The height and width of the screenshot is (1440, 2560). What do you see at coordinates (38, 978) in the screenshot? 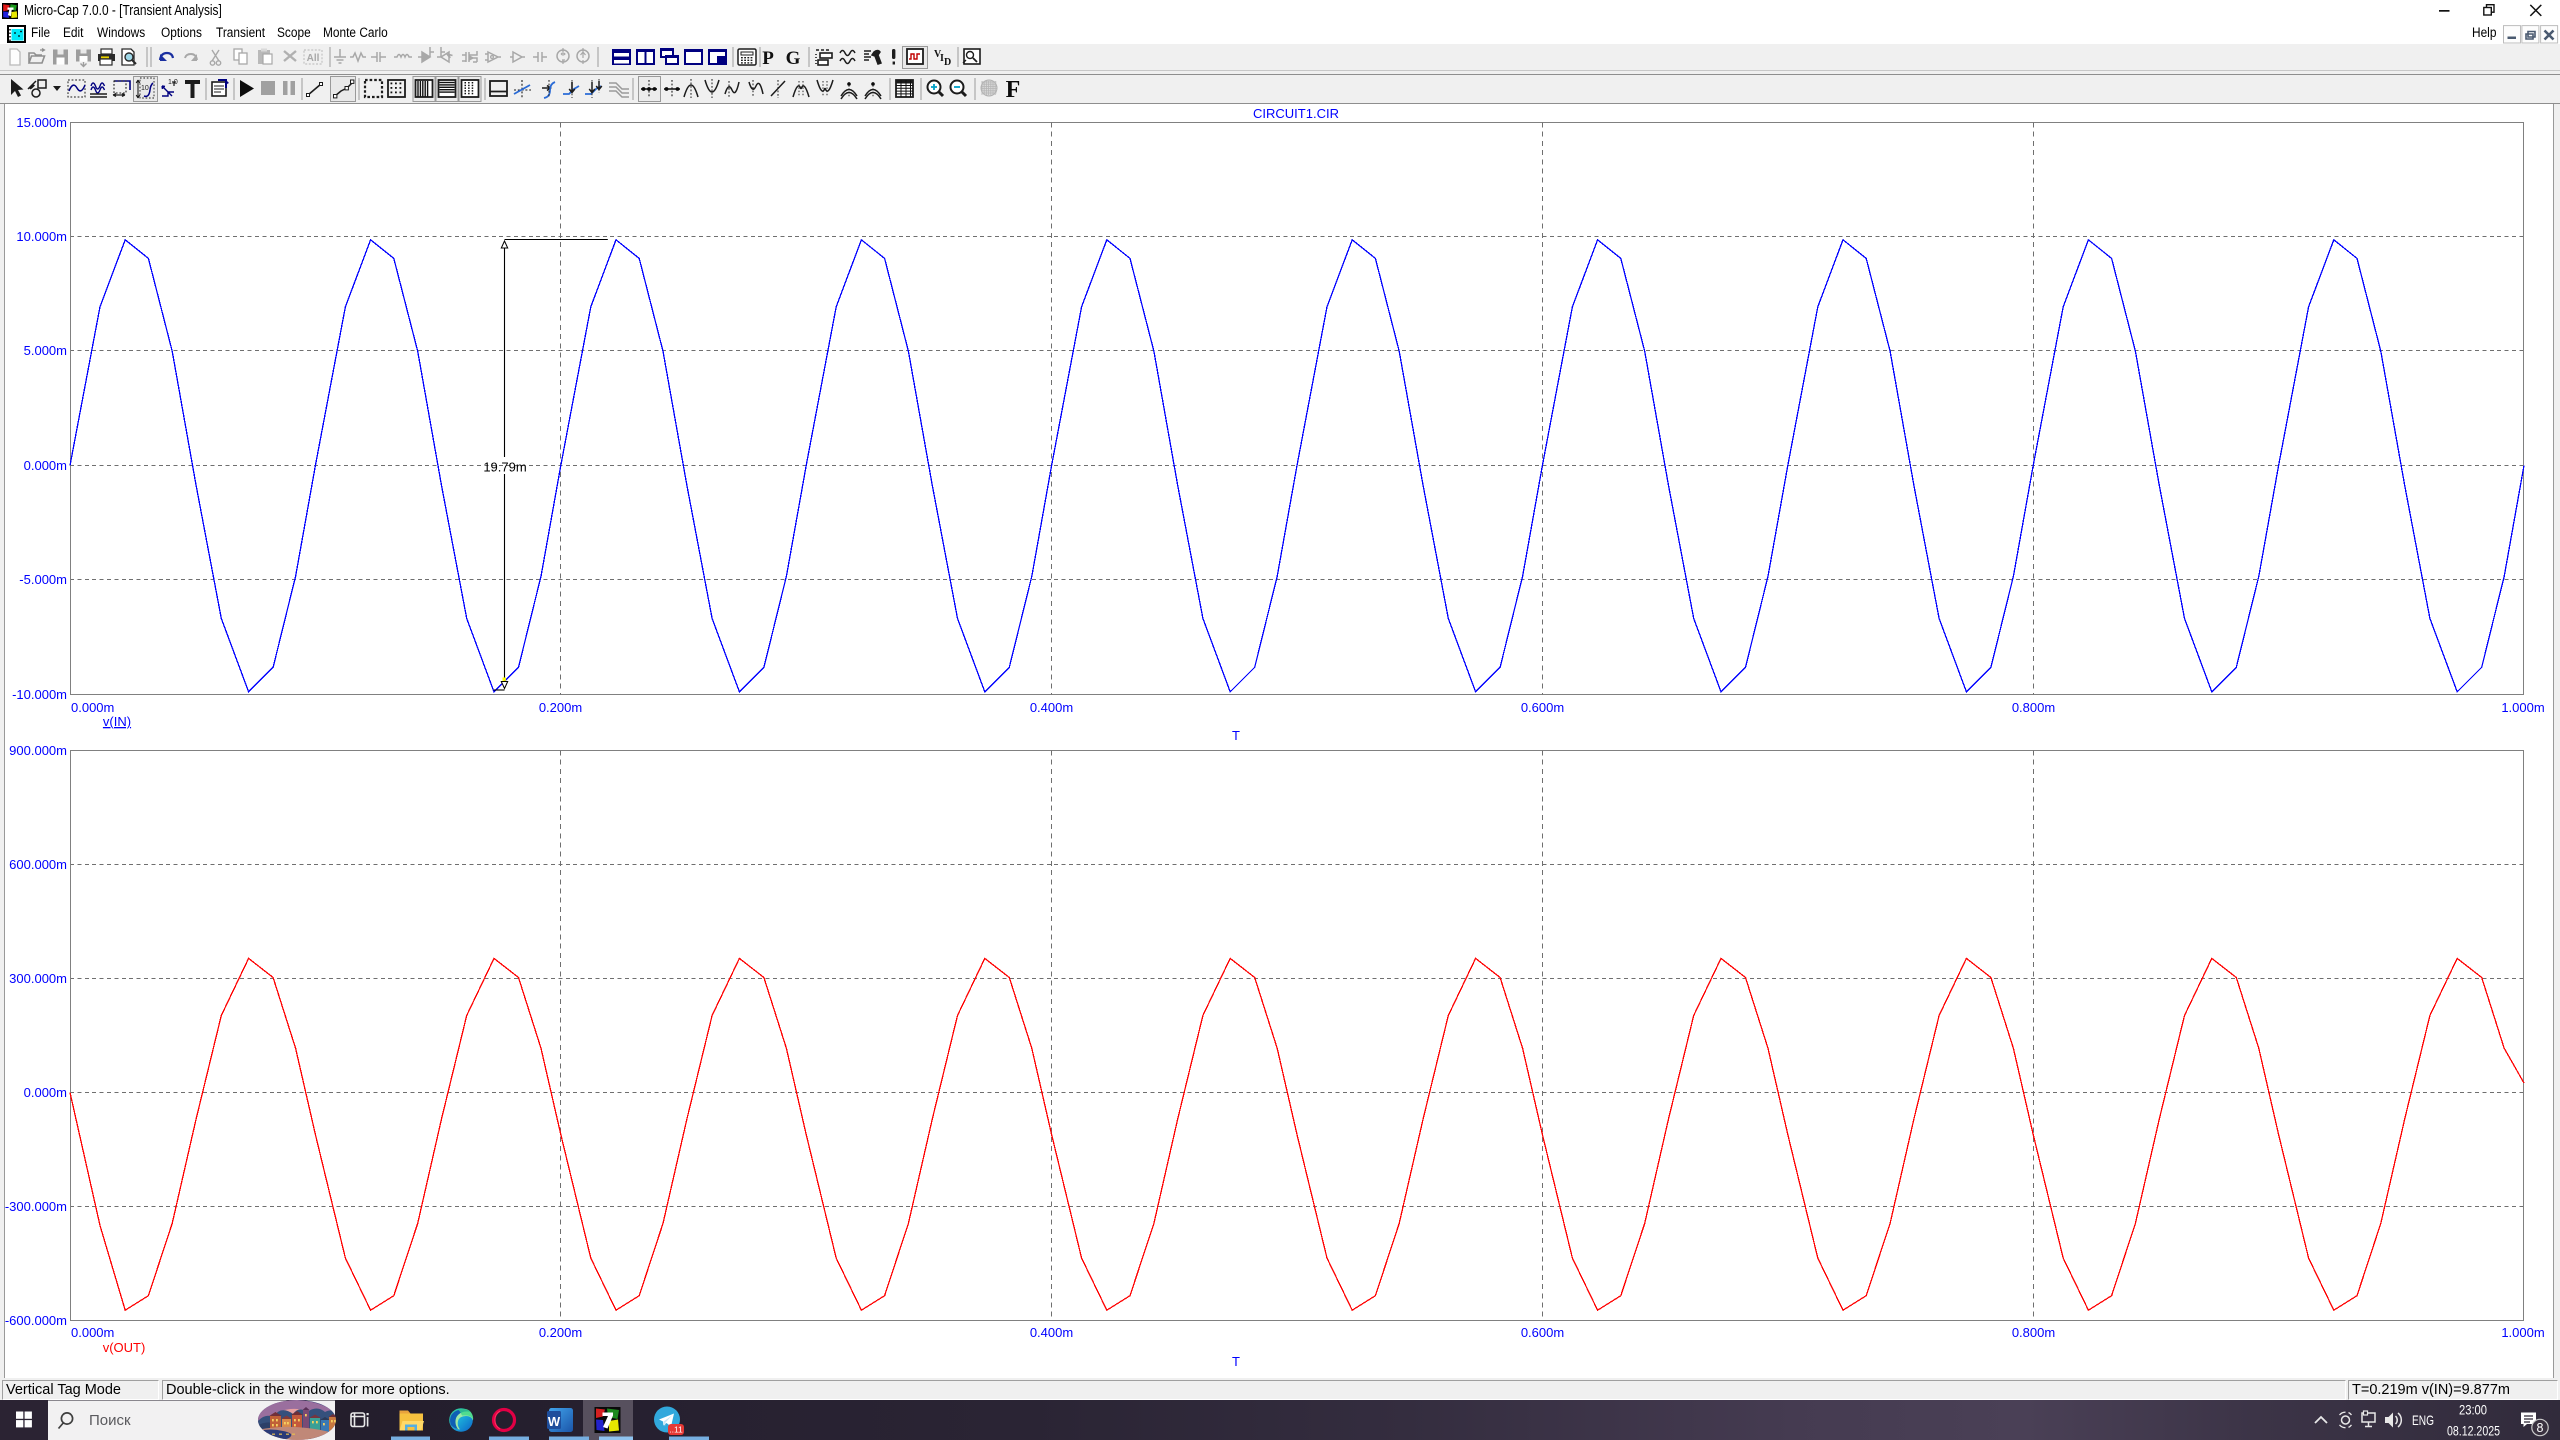
I see `svg-text: 300.000m` at bounding box center [38, 978].